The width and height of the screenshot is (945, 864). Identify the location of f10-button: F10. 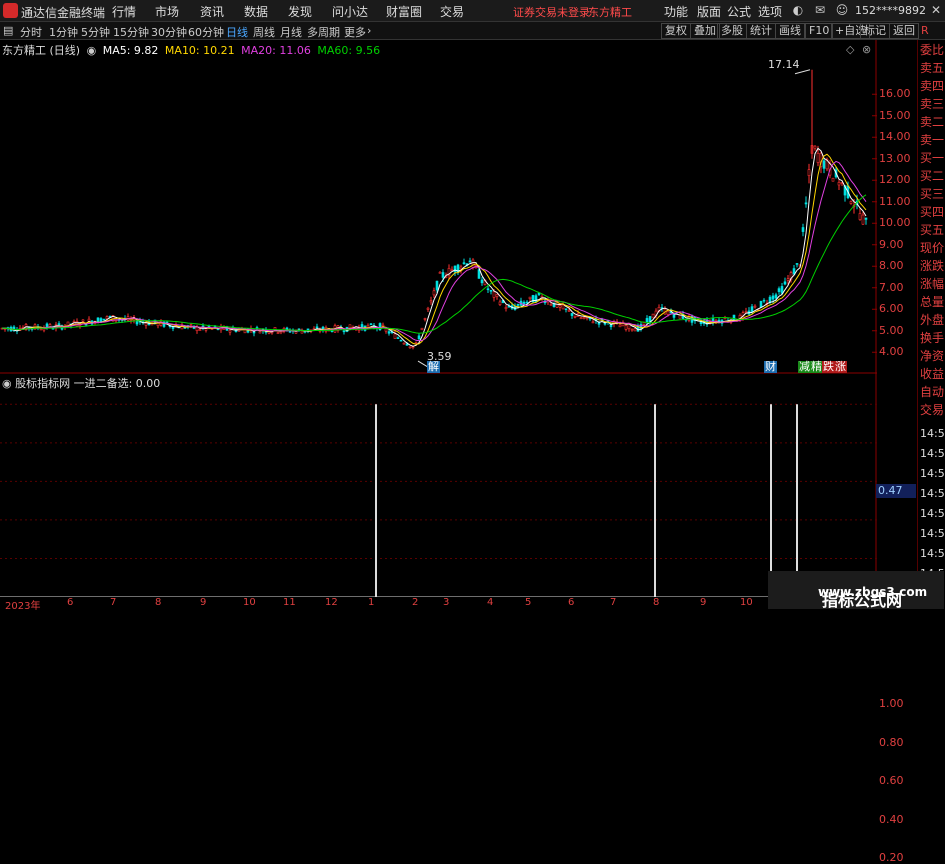
(819, 31).